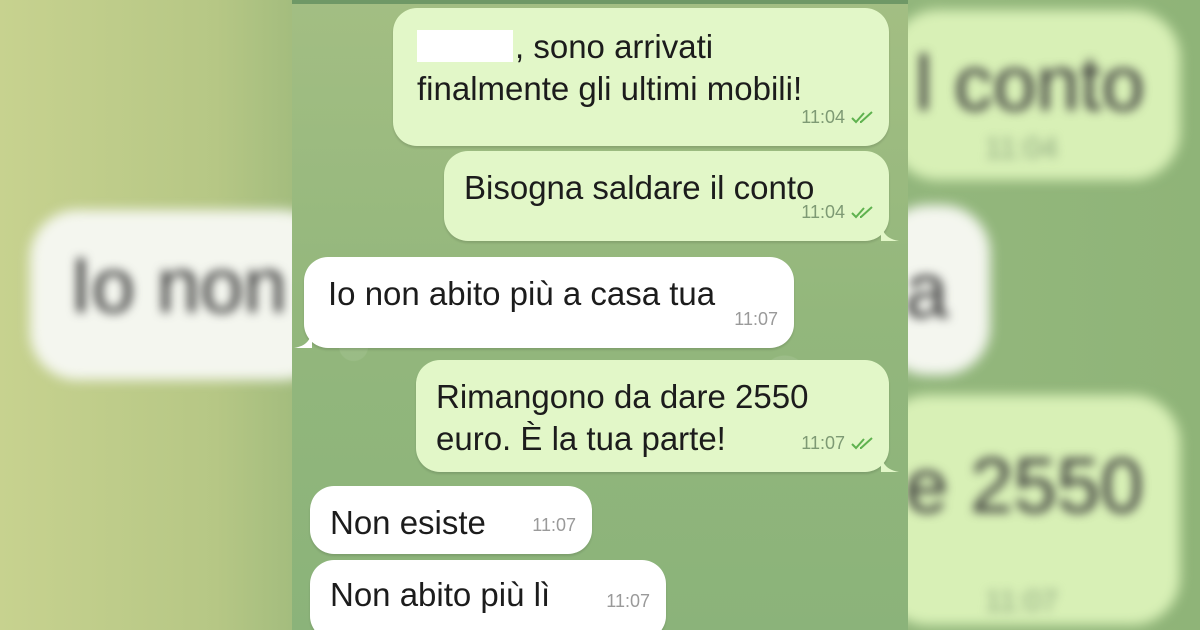 This screenshot has height=630, width=1200. I want to click on message-incoming: Non abito più lì 11:07, so click(488, 595).